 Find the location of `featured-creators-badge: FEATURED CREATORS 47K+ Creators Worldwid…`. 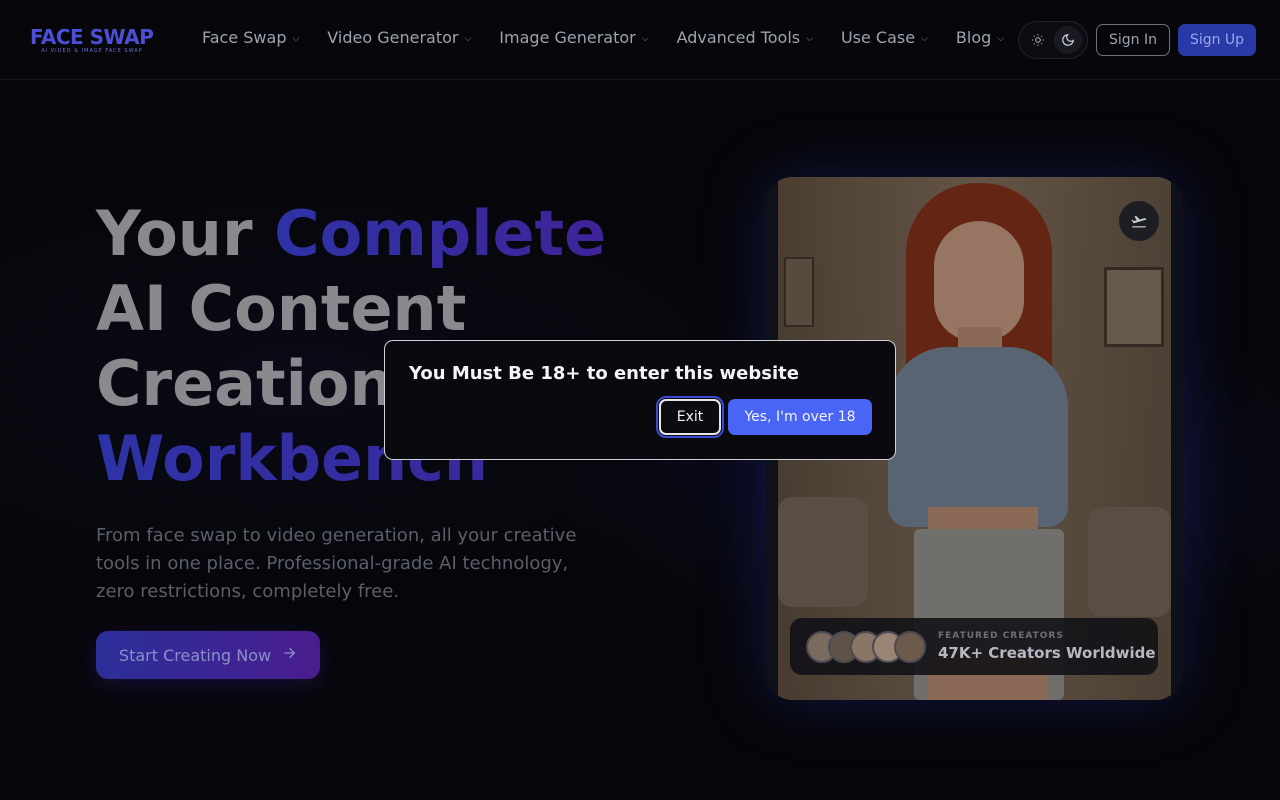

featured-creators-badge: FEATURED CREATORS 47K+ Creators Worldwid… is located at coordinates (974, 646).